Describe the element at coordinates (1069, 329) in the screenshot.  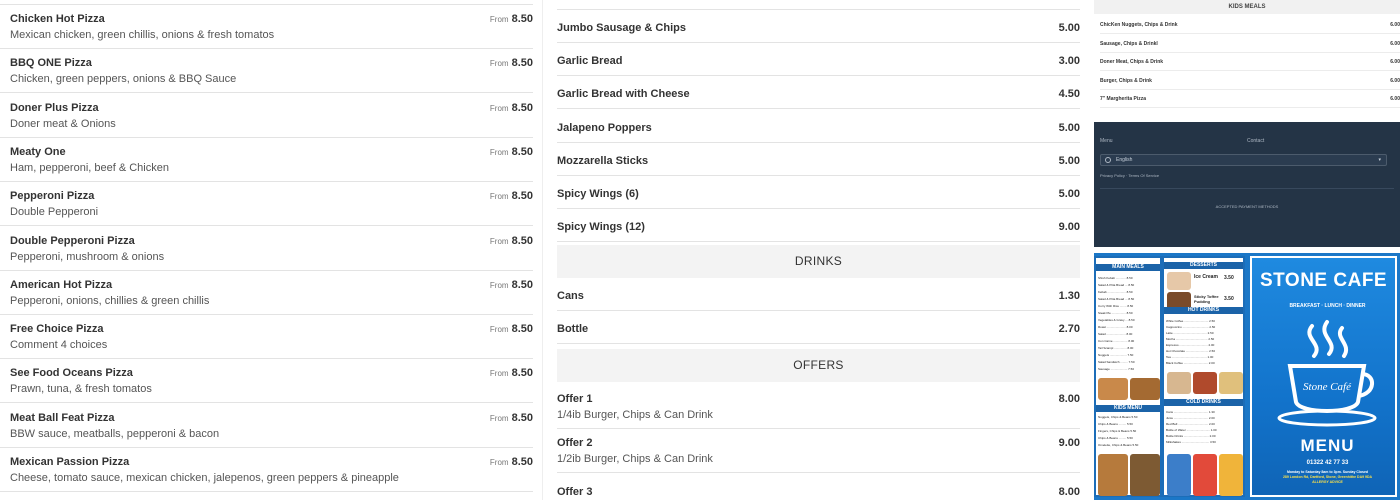
I see `menu-item-price: 2.70` at that location.